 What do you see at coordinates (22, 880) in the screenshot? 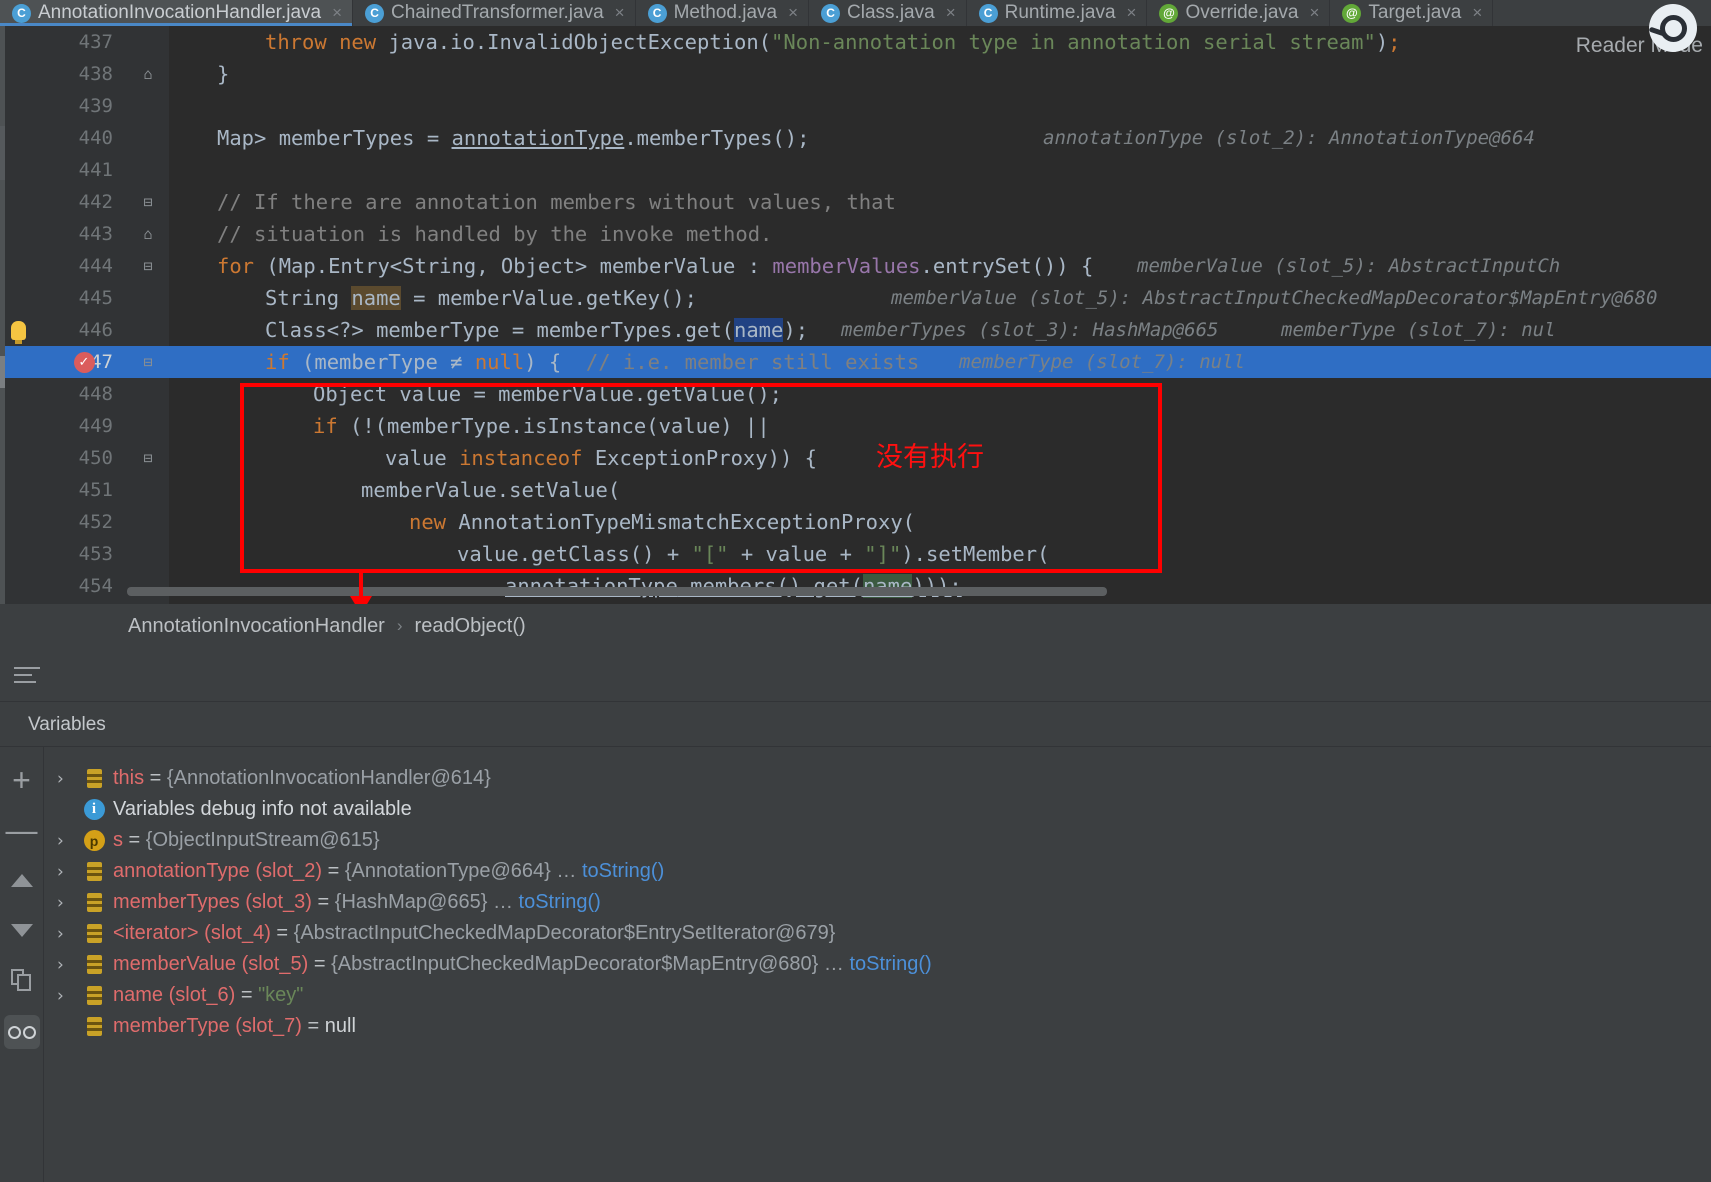
I see `move-up-button` at bounding box center [22, 880].